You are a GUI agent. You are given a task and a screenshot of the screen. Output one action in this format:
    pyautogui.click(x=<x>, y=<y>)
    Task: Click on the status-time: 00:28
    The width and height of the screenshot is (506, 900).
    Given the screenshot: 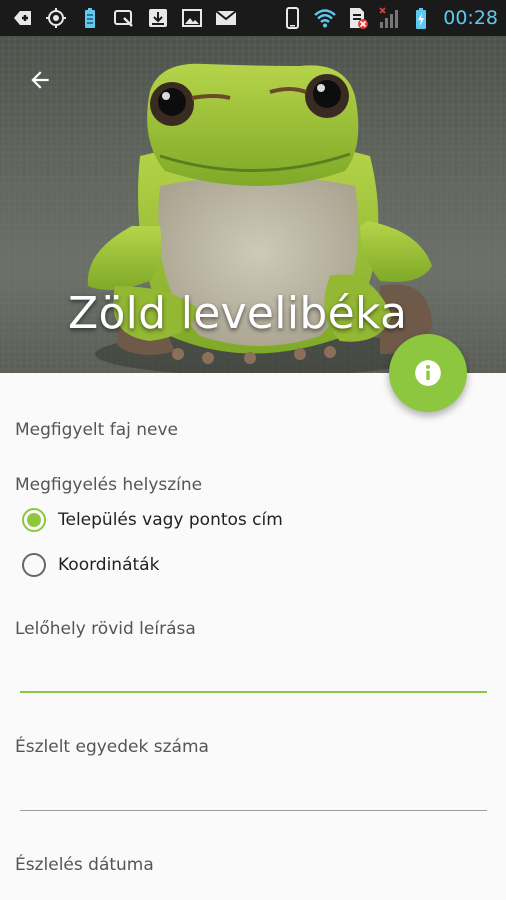 What is the action you would take?
    pyautogui.click(x=470, y=18)
    